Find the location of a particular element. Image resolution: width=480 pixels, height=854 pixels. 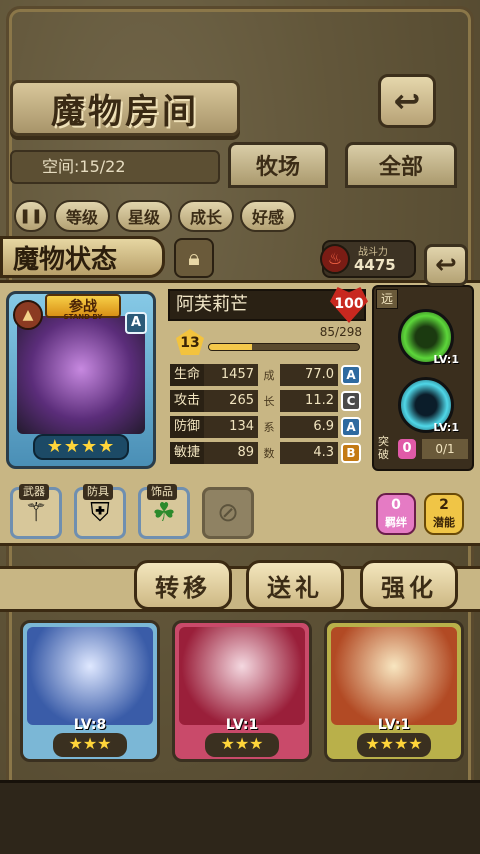

skill-2-button: LV:1 is located at coordinates (428, 405).